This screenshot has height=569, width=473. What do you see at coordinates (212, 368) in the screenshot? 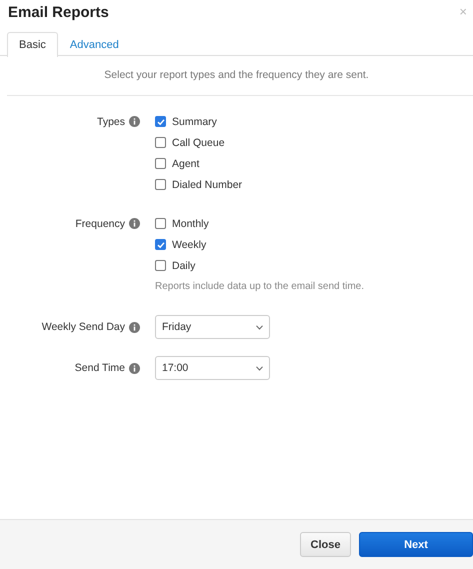
I see `dropdown: 17:00` at bounding box center [212, 368].